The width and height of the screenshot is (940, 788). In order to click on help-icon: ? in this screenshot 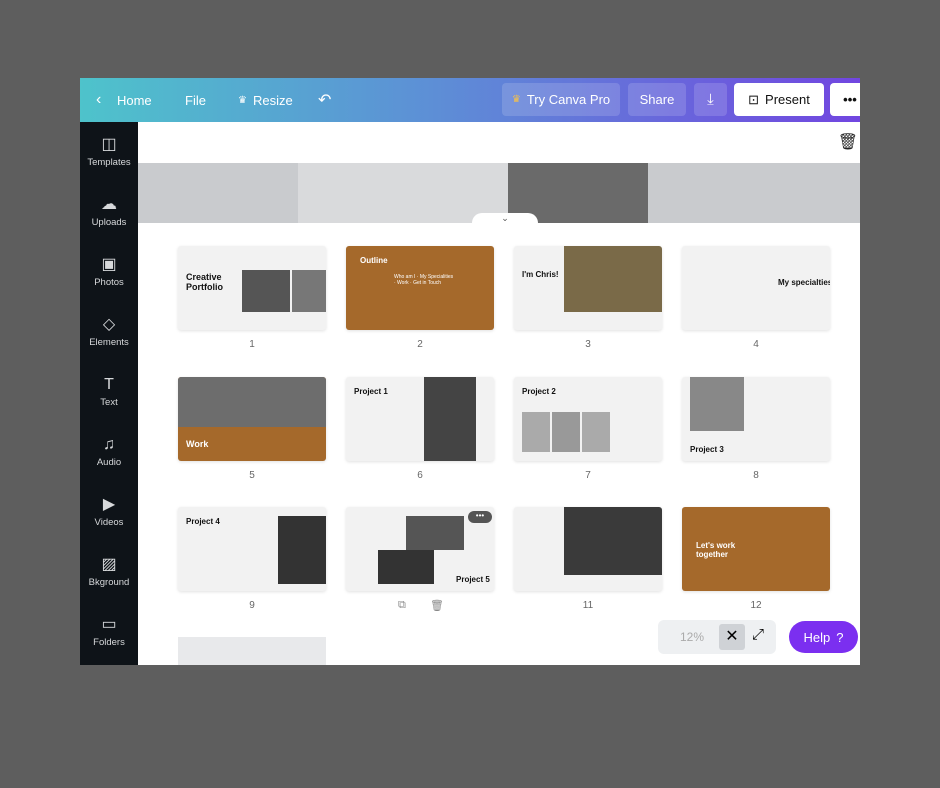, I will do `click(840, 637)`.